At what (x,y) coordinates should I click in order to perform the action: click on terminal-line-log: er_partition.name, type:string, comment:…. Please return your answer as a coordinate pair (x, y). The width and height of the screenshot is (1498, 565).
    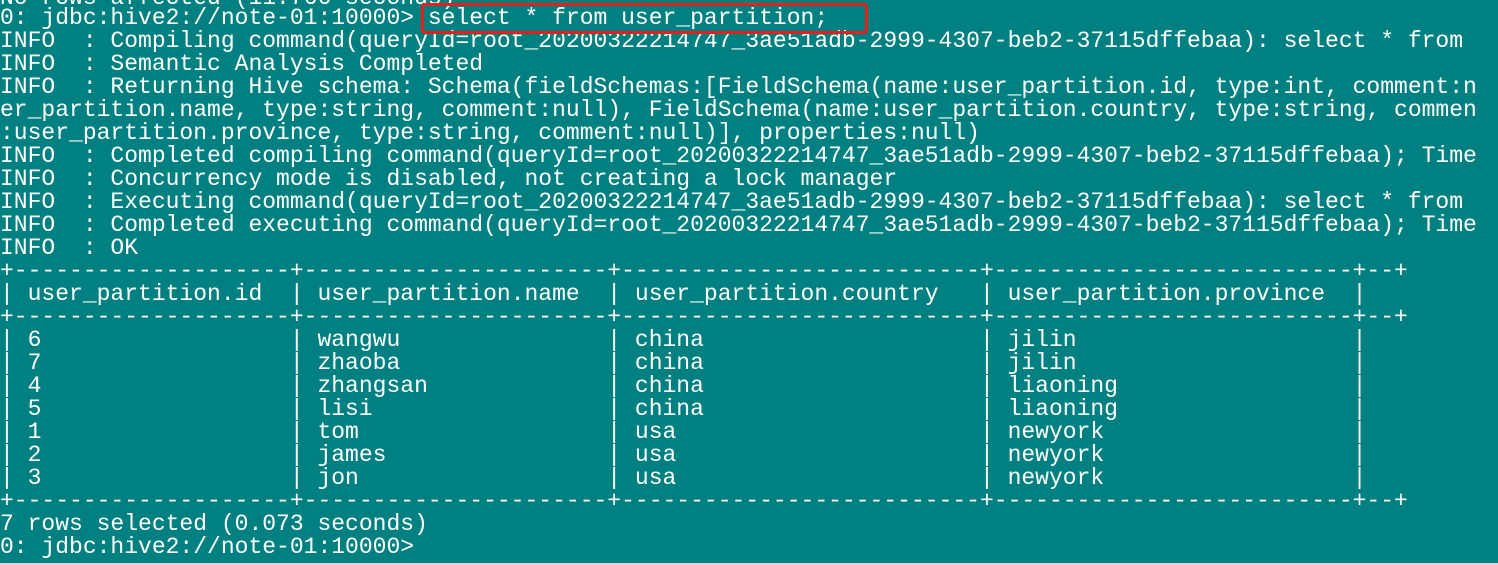
    Looking at the image, I should click on (738, 110).